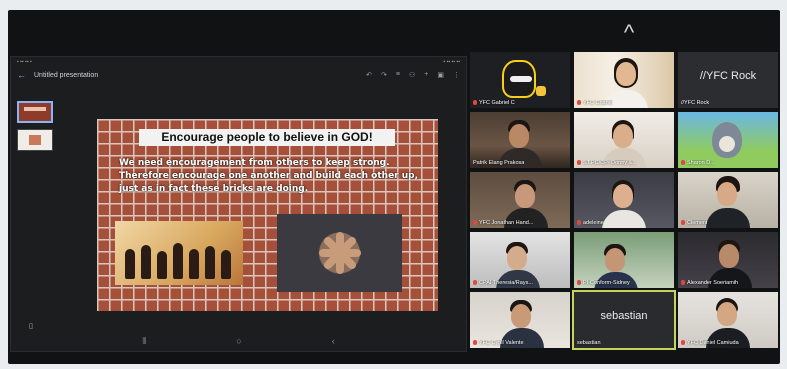  Describe the element at coordinates (497, 103) in the screenshot. I see `participant-name: YFC Gabriel C` at that location.